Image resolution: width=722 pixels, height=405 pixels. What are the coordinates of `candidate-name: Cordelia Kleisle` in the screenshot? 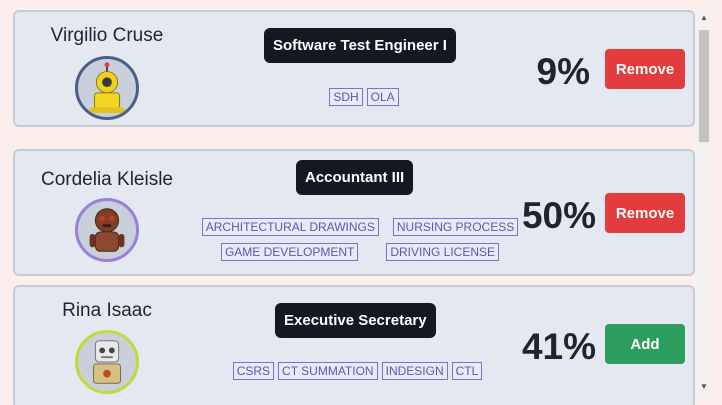 It's located at (106, 179).